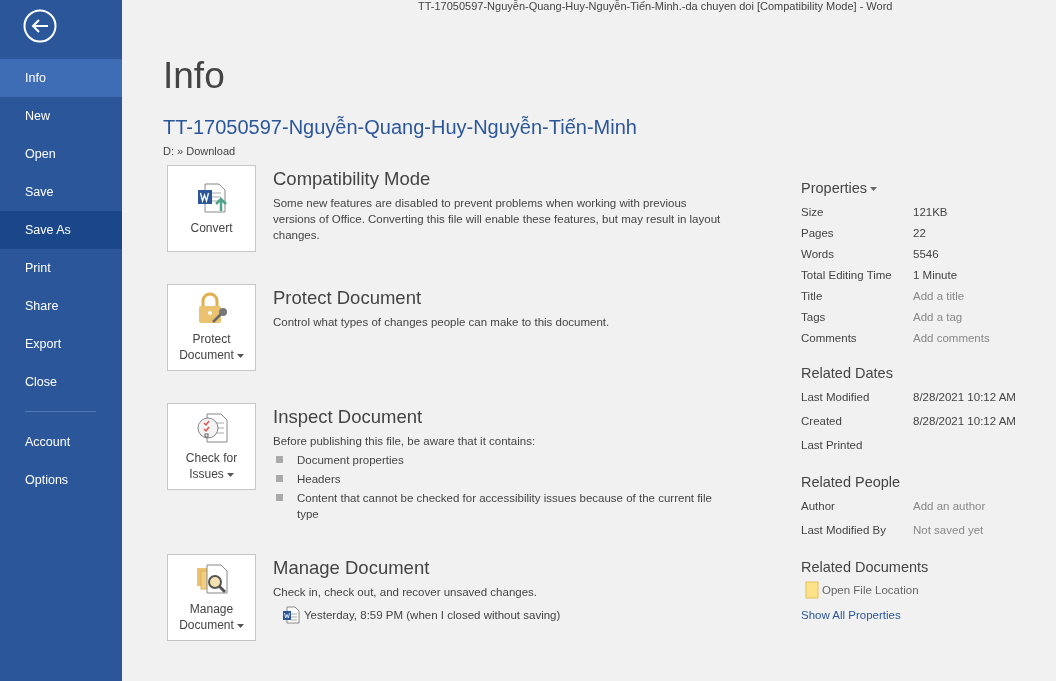  What do you see at coordinates (61, 442) in the screenshot?
I see `sidebar-item: Account` at bounding box center [61, 442].